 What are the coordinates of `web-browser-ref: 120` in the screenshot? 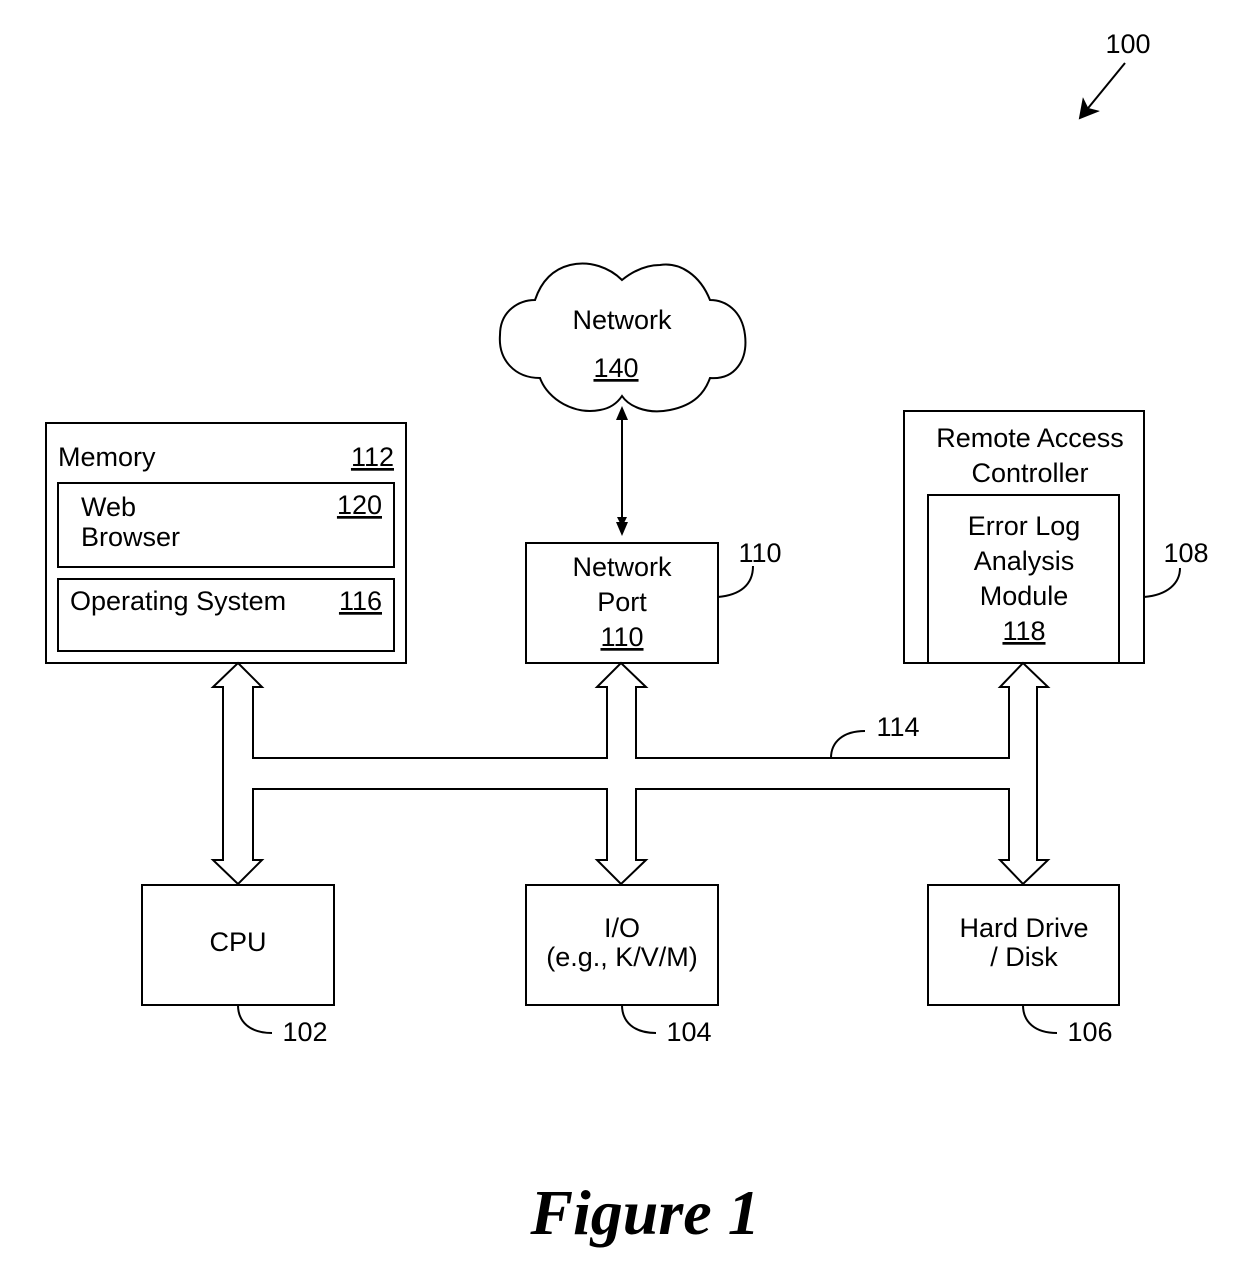 It's located at (359, 505).